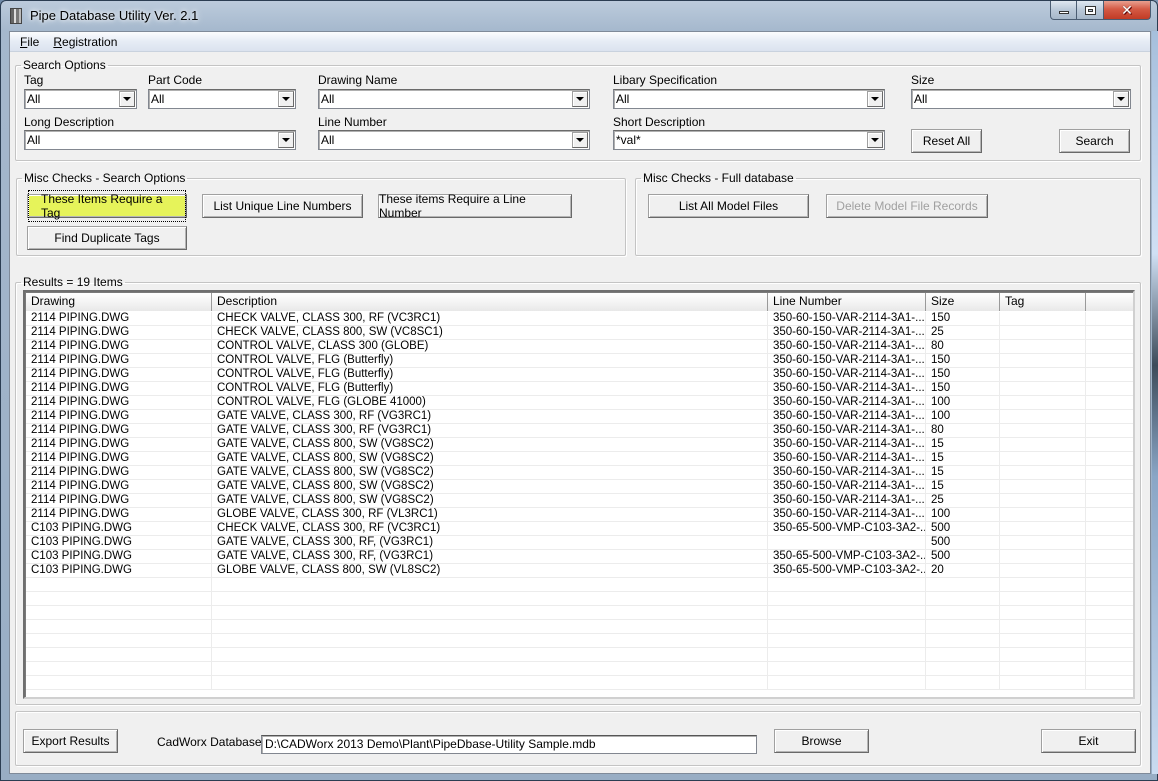 The height and width of the screenshot is (781, 1158). I want to click on tag-dropdown-button, so click(127, 99).